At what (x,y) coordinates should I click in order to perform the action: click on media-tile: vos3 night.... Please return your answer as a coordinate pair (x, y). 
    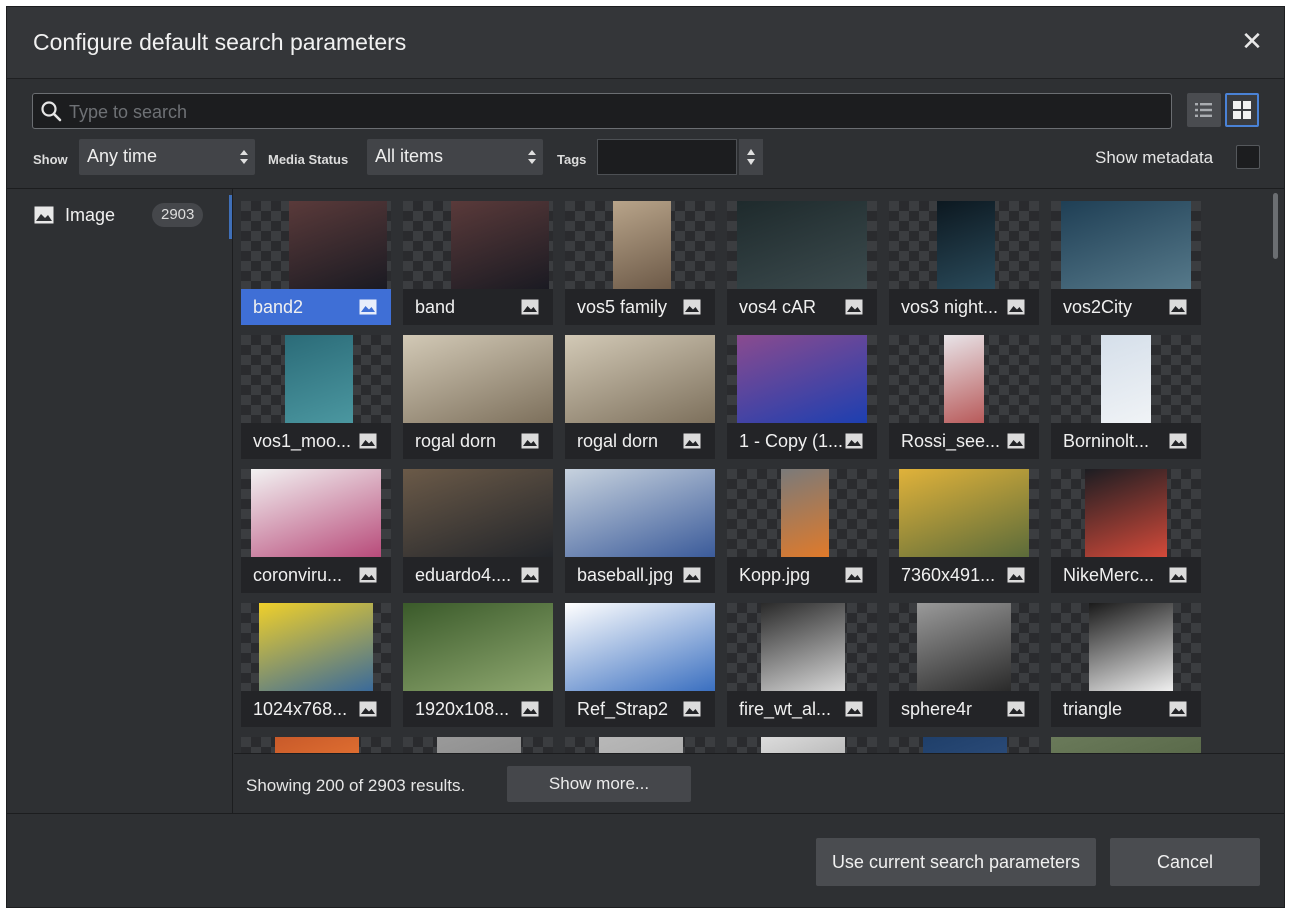
    Looking at the image, I should click on (964, 263).